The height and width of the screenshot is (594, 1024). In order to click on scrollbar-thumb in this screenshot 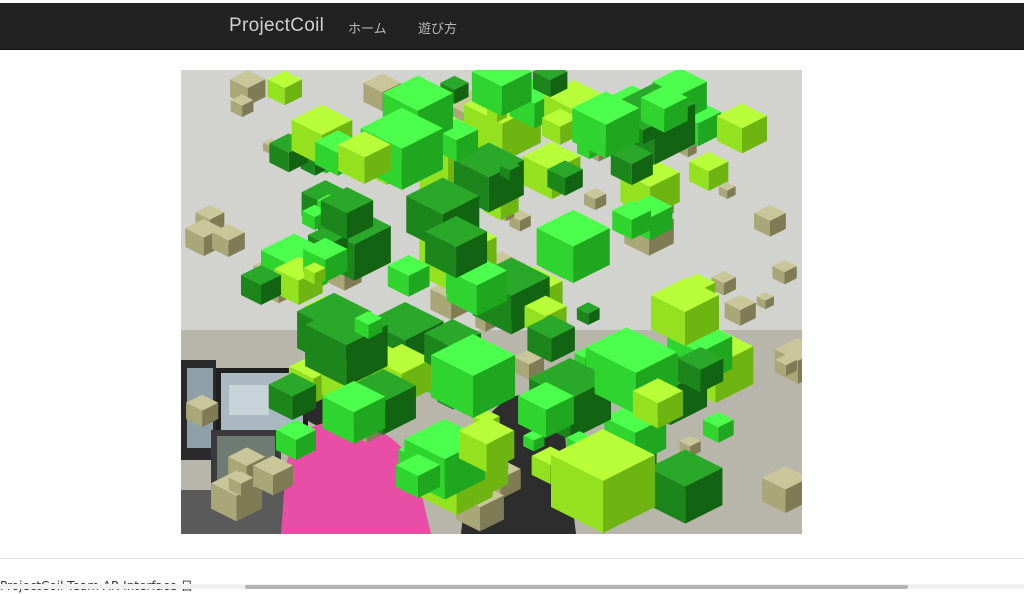, I will do `click(576, 587)`.